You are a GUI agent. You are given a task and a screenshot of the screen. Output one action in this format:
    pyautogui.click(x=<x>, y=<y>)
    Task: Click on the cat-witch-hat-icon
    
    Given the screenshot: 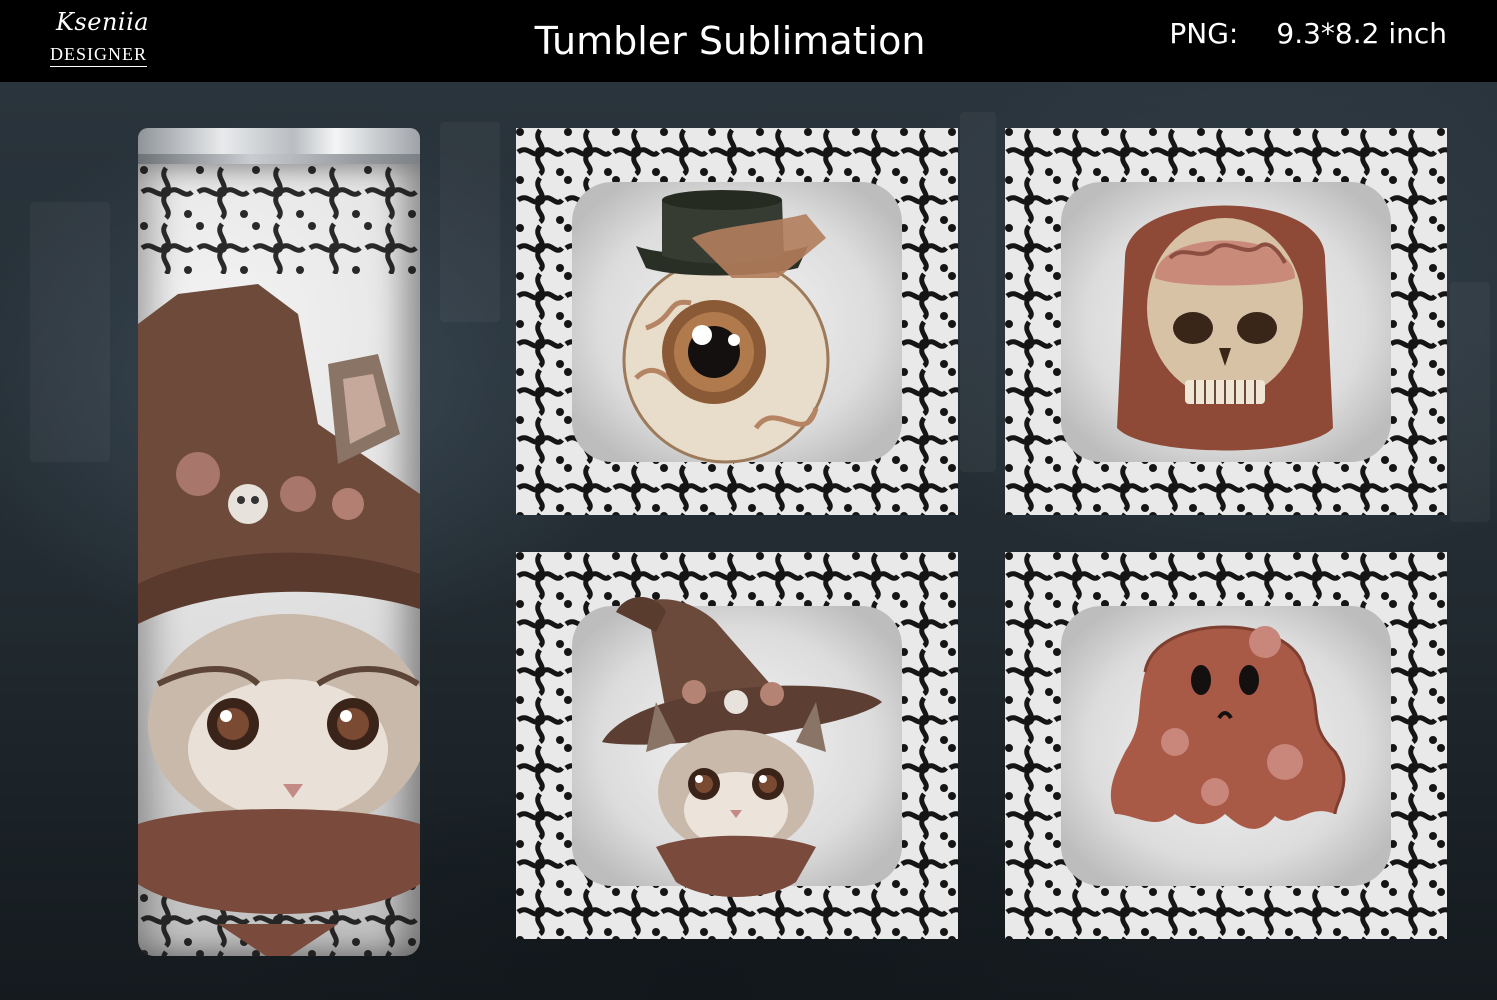 What is the action you would take?
    pyautogui.click(x=737, y=745)
    